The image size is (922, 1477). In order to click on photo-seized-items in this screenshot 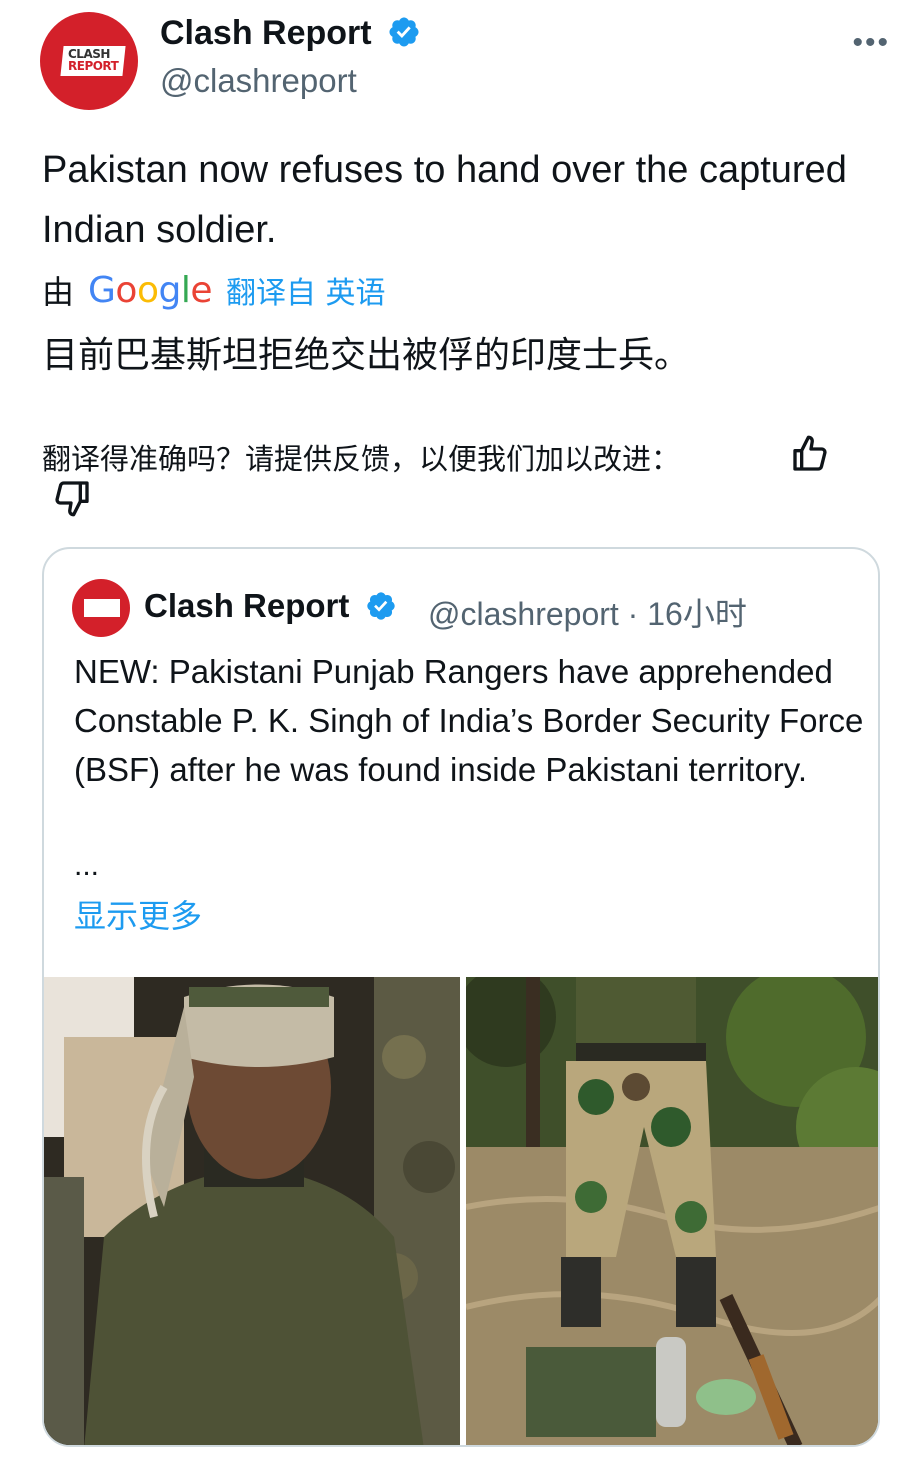, I will do `click(672, 1211)`.